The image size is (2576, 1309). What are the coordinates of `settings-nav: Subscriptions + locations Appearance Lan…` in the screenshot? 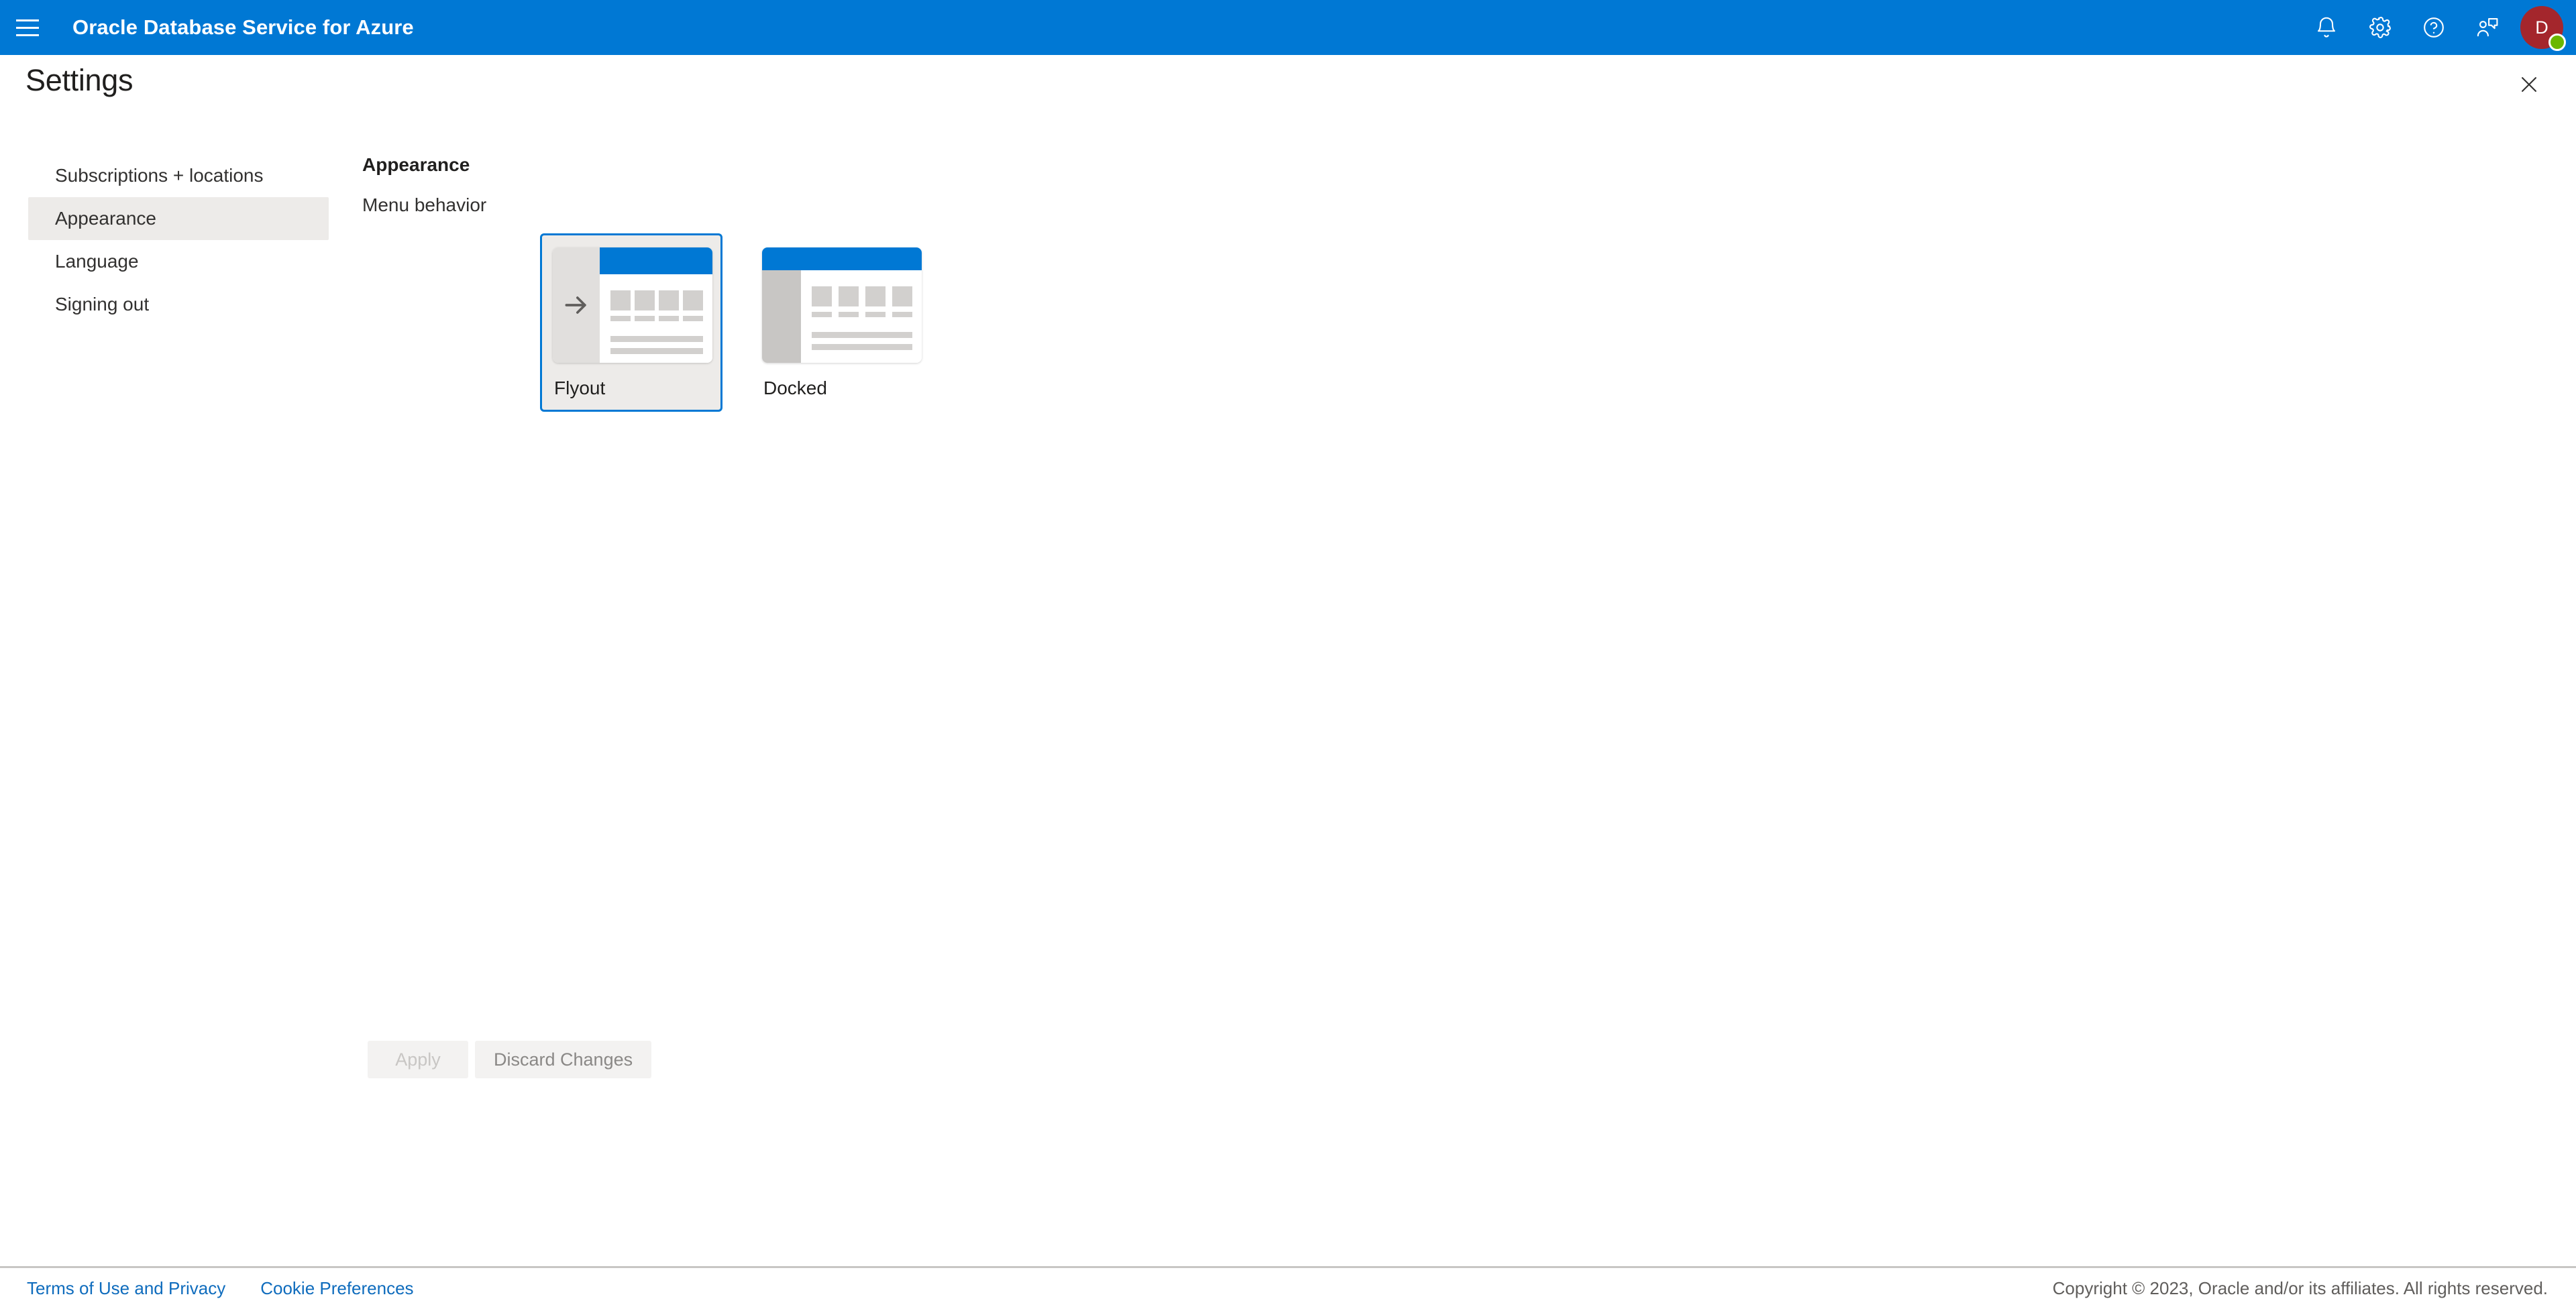 It's located at (178, 240).